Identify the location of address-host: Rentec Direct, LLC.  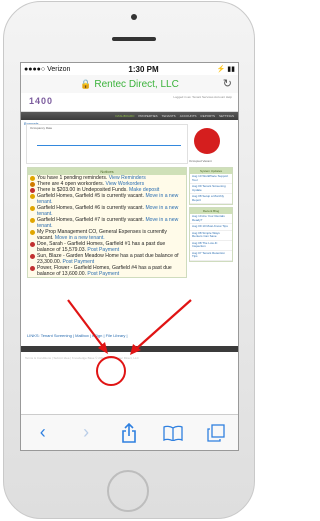
(136, 84).